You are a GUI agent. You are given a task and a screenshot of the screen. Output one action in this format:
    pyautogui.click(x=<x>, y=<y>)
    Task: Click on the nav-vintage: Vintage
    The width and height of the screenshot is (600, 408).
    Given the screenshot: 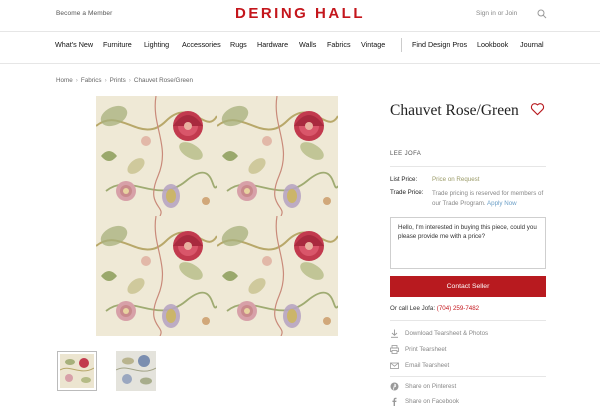 What is the action you would take?
    pyautogui.click(x=373, y=44)
    